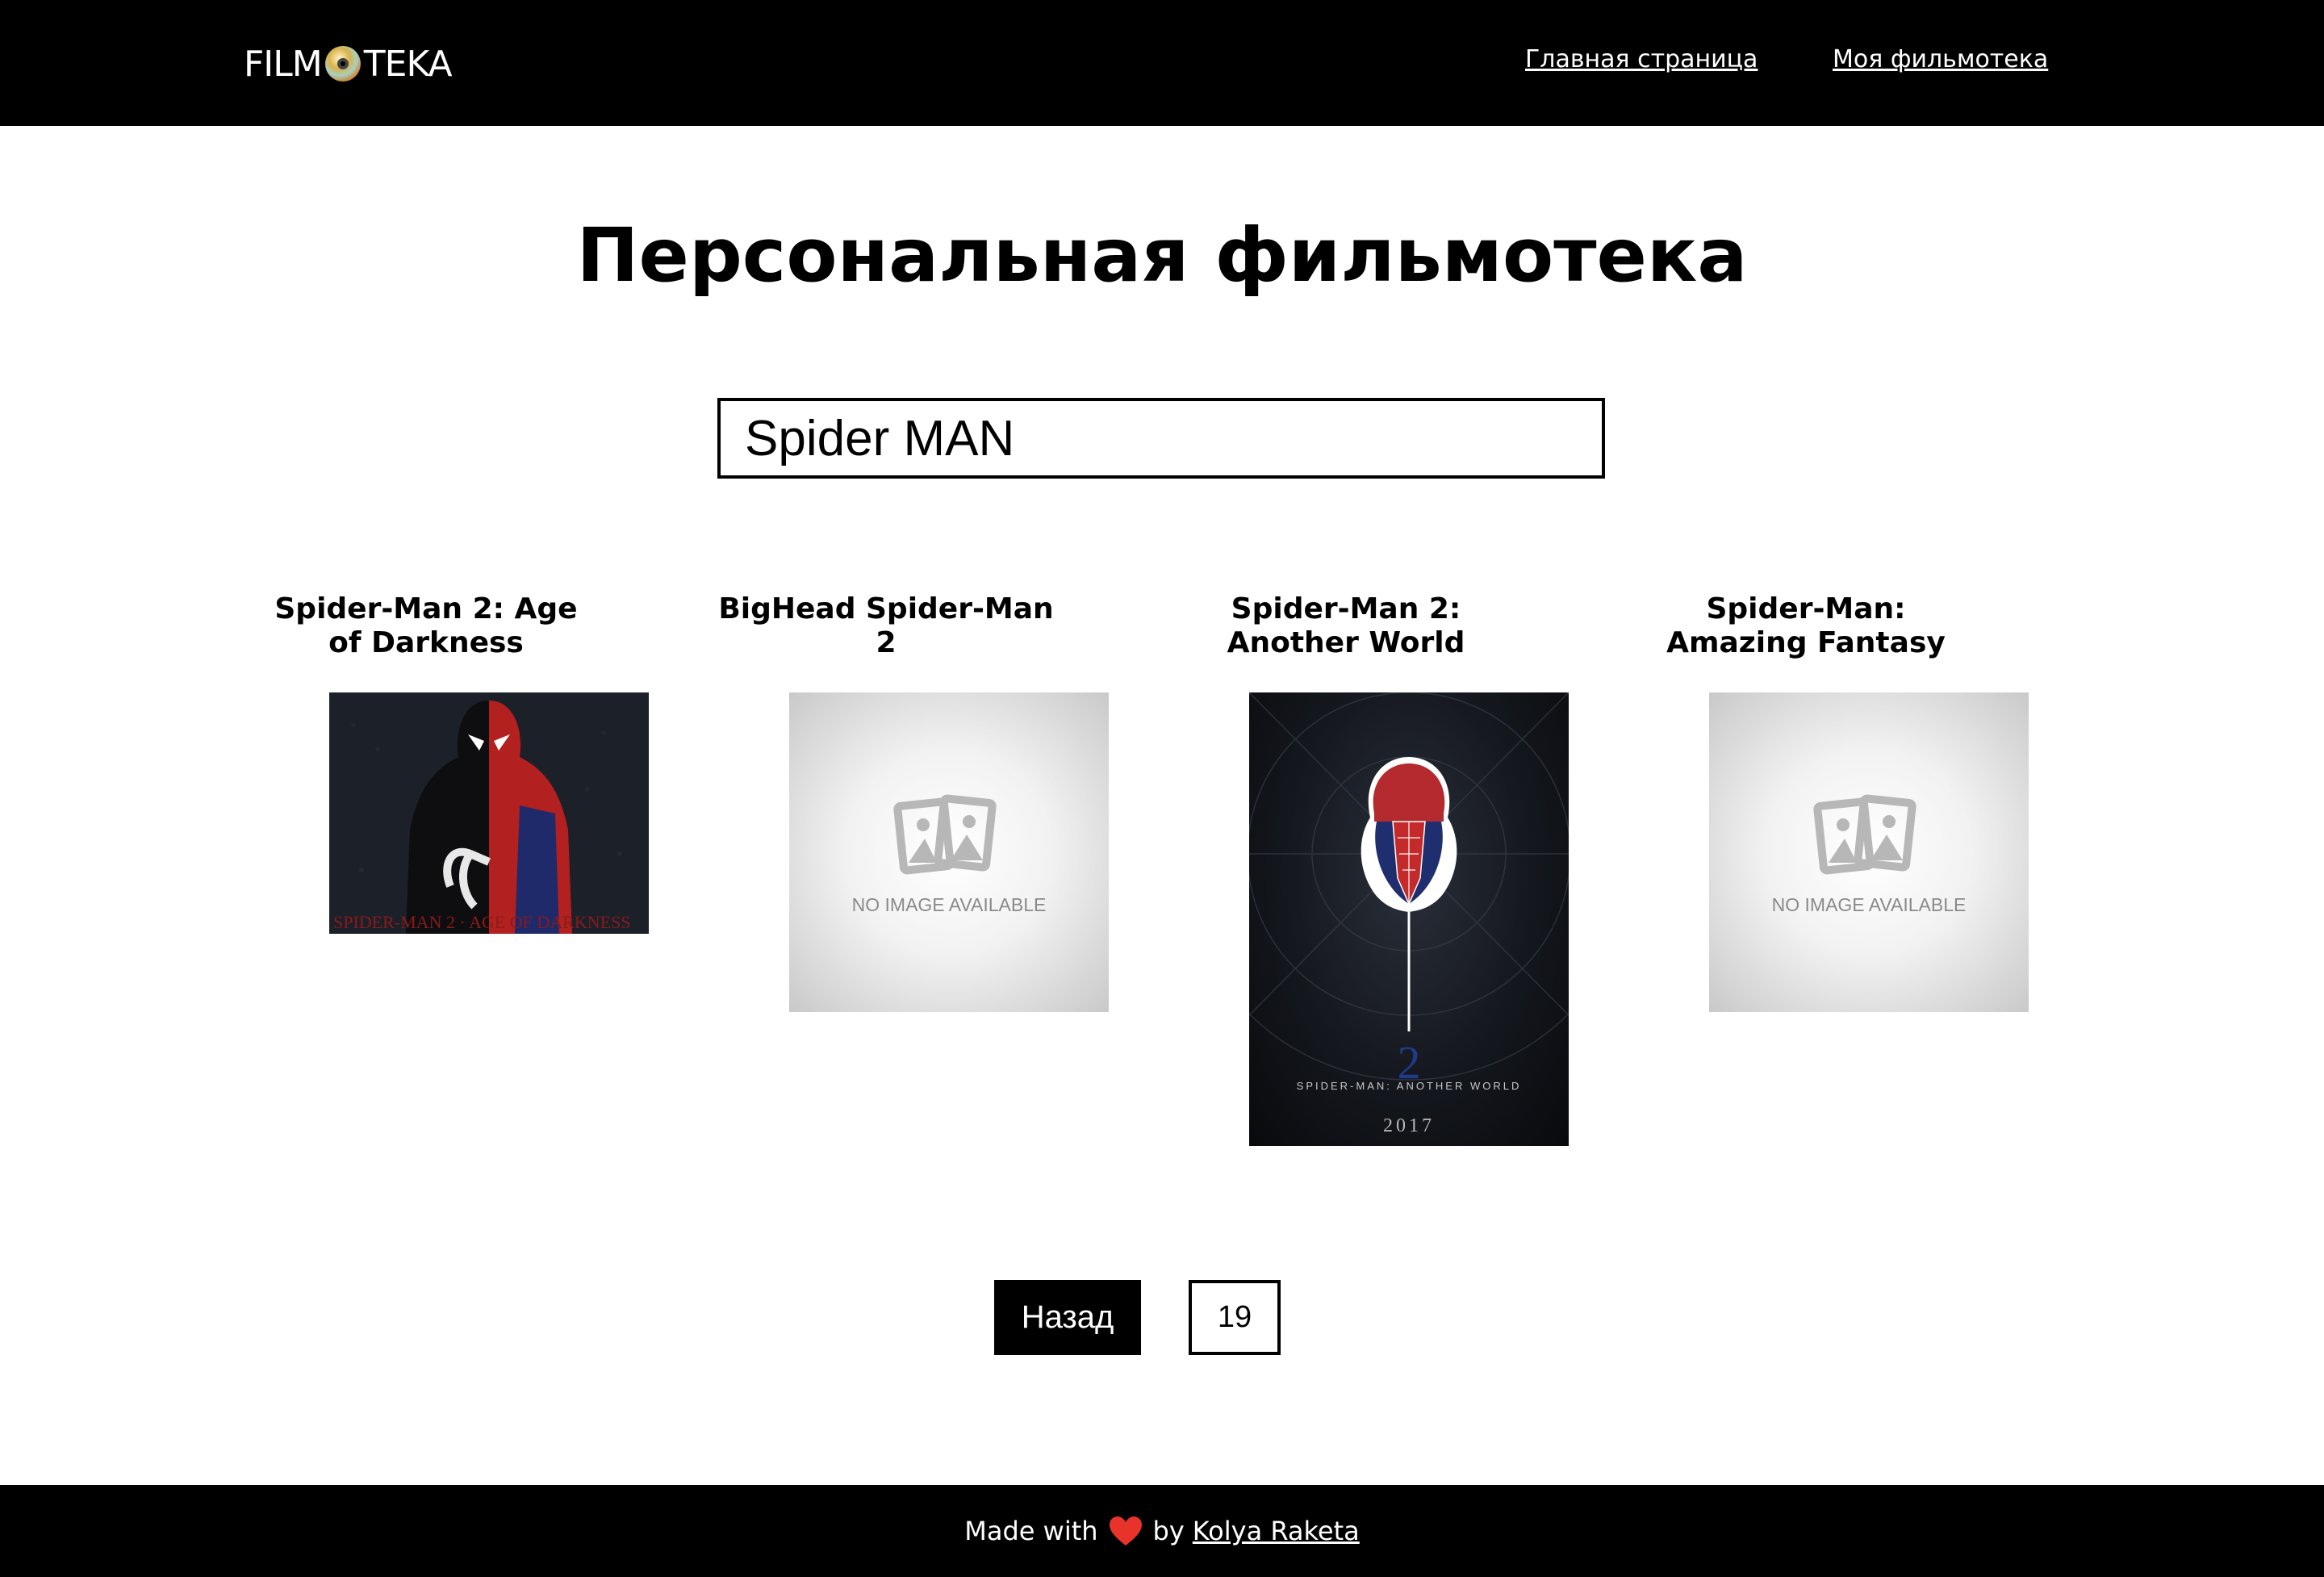  Describe the element at coordinates (1168, 1531) in the screenshot. I see `footer-by: by` at that location.